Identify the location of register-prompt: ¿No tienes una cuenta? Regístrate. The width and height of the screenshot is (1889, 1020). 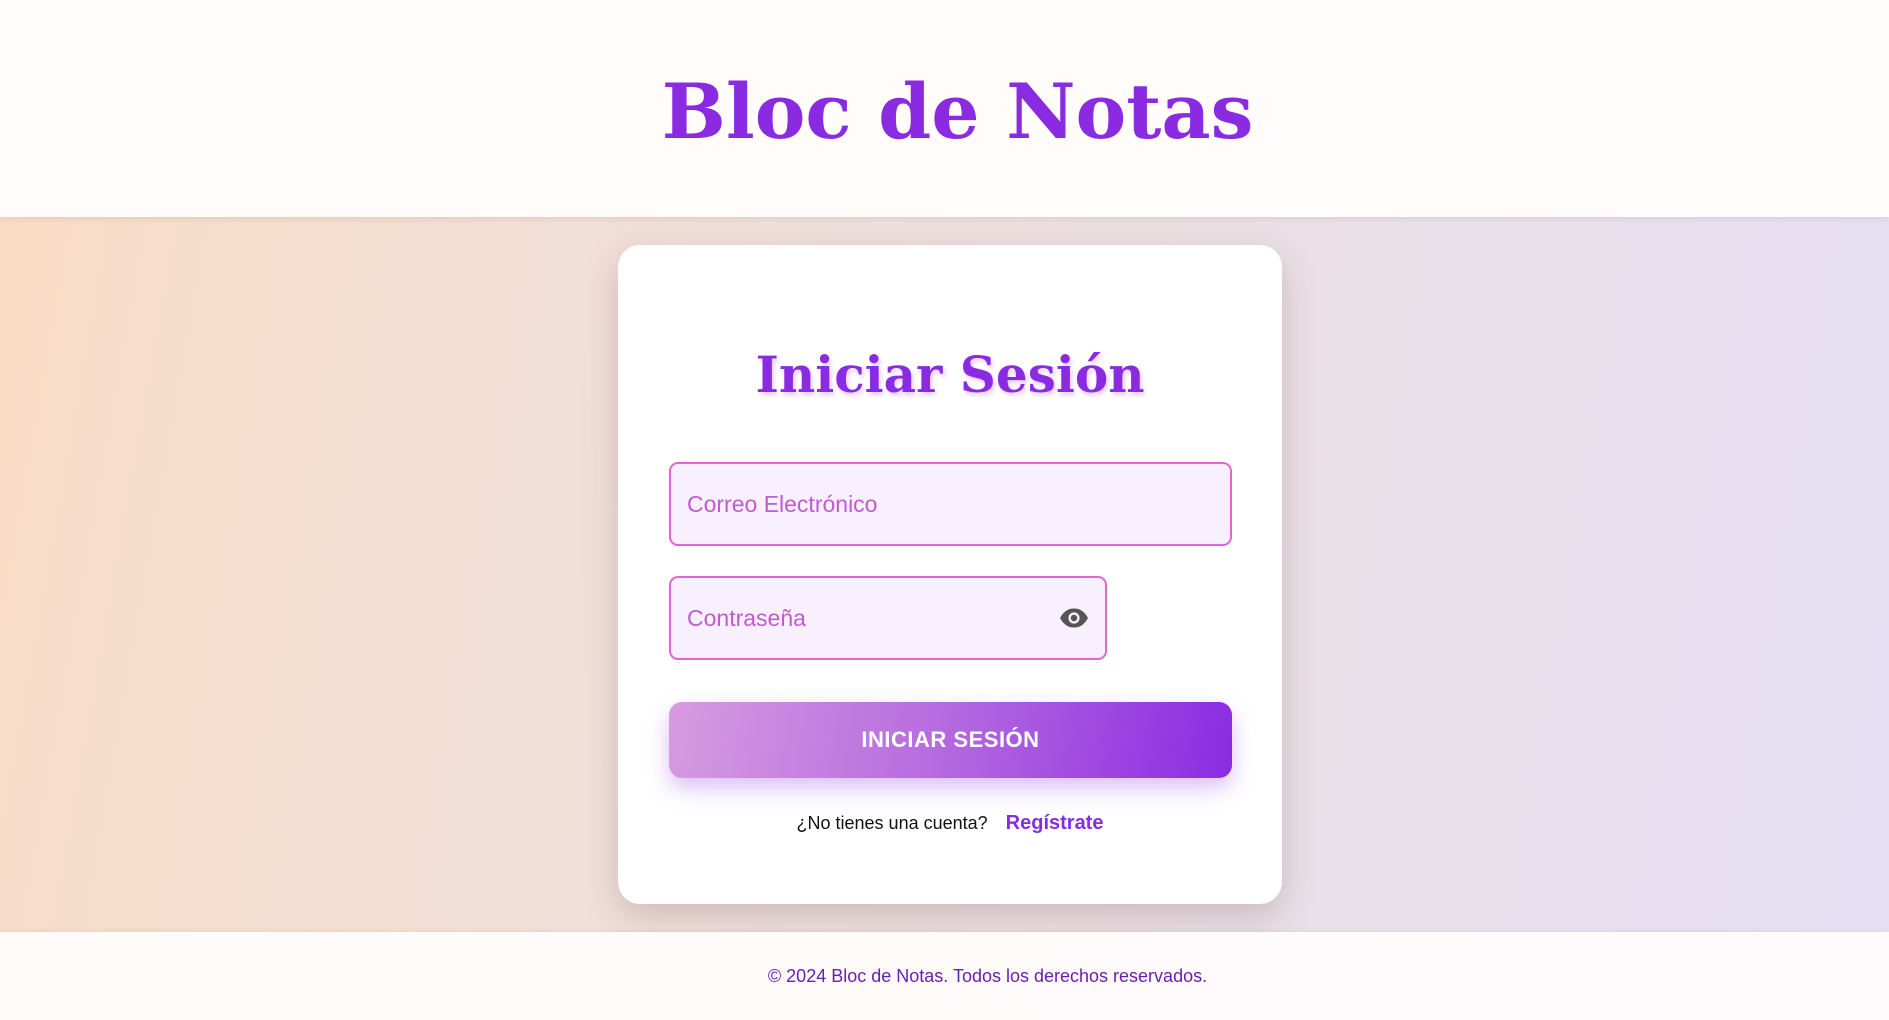
(950, 823).